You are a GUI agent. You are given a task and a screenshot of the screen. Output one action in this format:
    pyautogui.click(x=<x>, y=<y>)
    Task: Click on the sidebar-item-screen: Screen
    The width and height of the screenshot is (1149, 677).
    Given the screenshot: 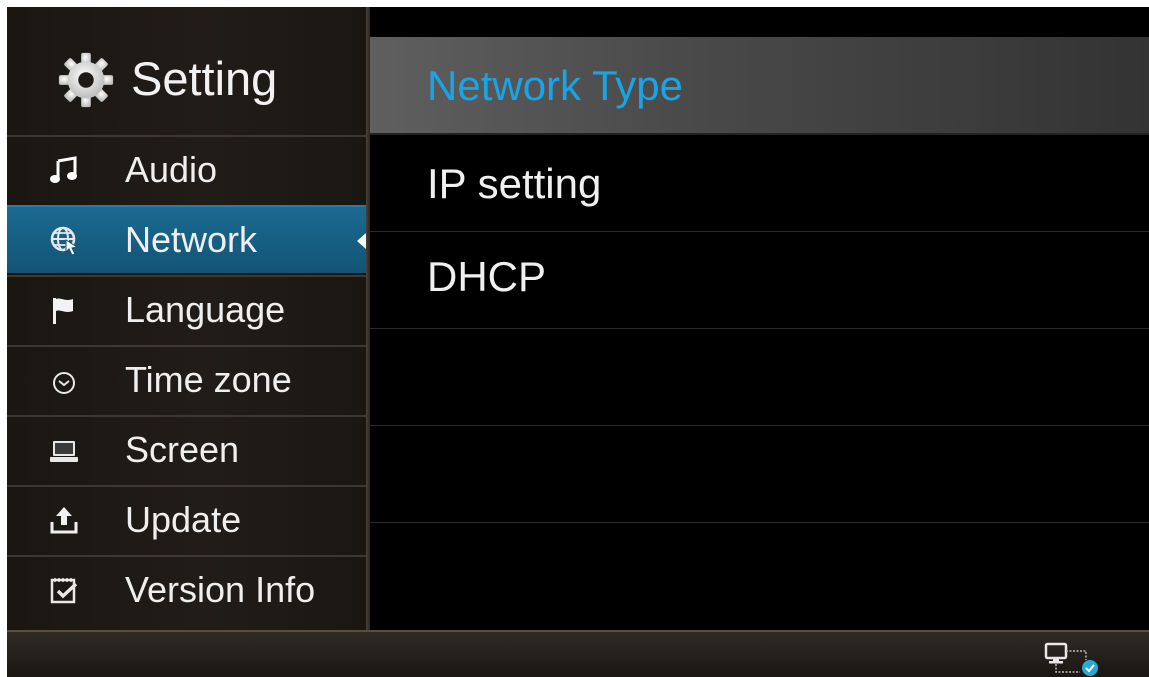 What is the action you would take?
    pyautogui.click(x=186, y=449)
    